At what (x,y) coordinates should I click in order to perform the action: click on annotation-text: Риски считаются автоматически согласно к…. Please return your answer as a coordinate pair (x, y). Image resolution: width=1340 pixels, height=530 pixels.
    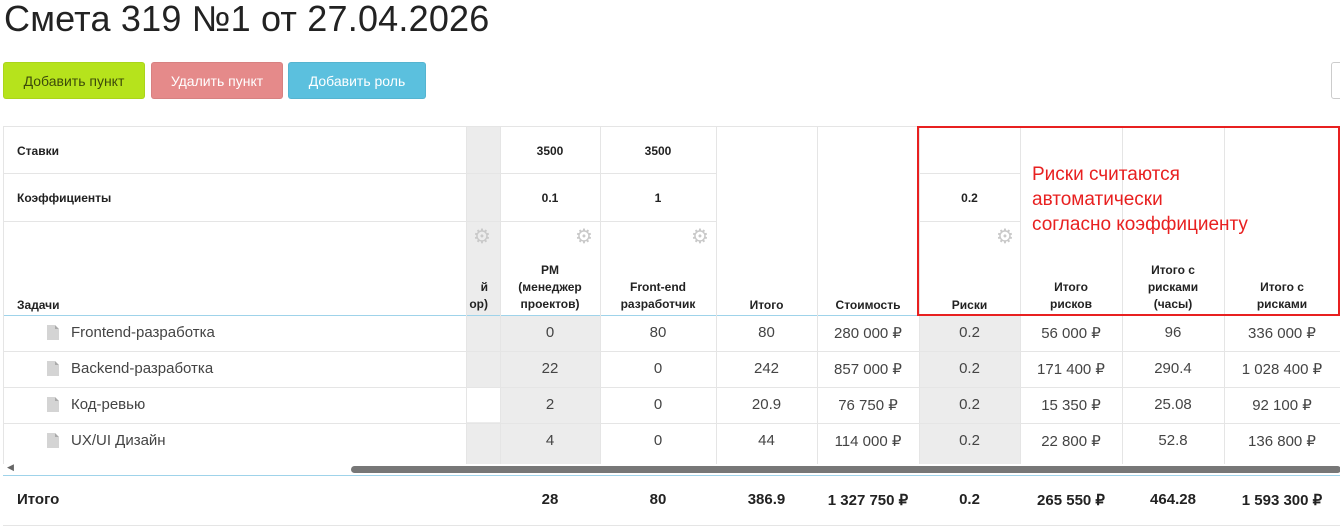
    Looking at the image, I should click on (1140, 199).